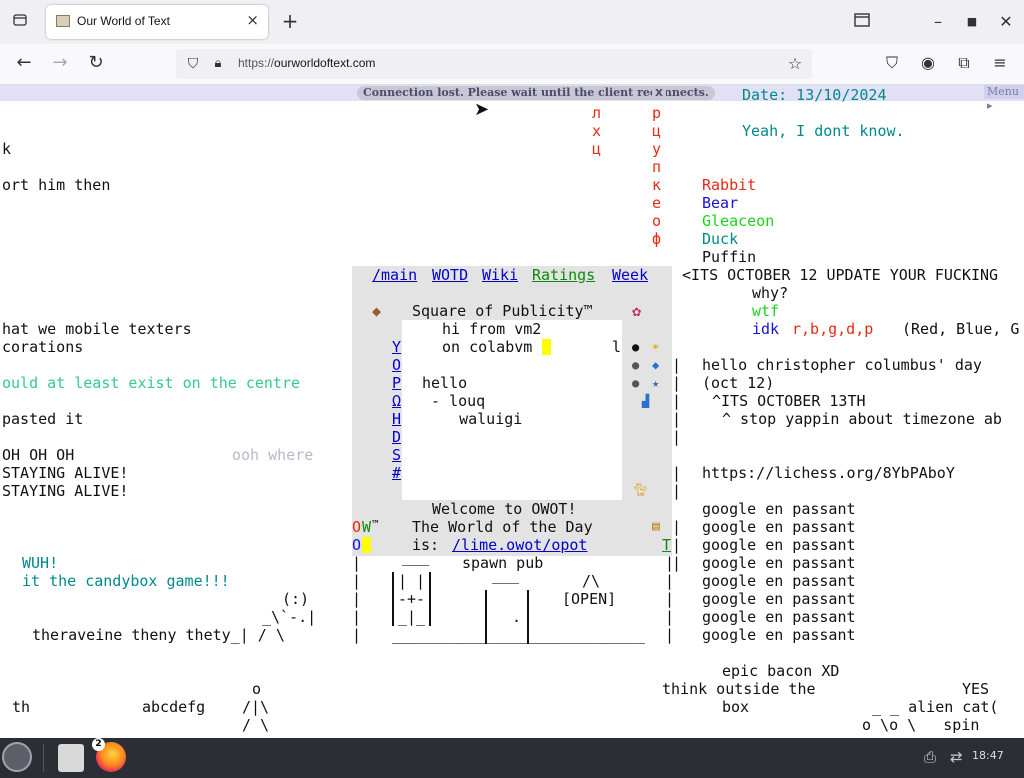  I want to click on candy-icon: ◆, so click(376, 311).